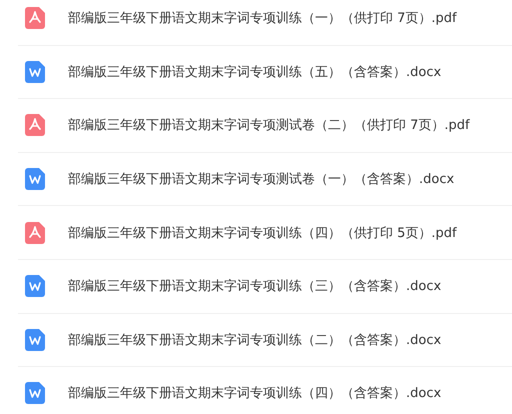 Image resolution: width=512 pixels, height=414 pixels. Describe the element at coordinates (255, 71) in the screenshot. I see `file-name: 部编版三年级下册语文期末字词专项训练（五）（含答案）.docx` at that location.